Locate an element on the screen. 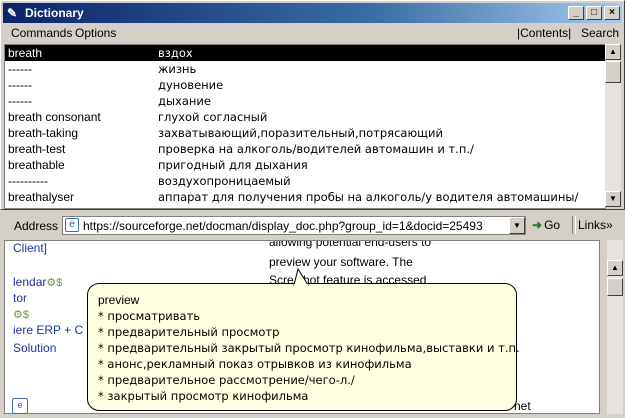 Image resolution: width=625 pixels, height=418 pixels. content-link: ⚙$ is located at coordinates (21, 314).